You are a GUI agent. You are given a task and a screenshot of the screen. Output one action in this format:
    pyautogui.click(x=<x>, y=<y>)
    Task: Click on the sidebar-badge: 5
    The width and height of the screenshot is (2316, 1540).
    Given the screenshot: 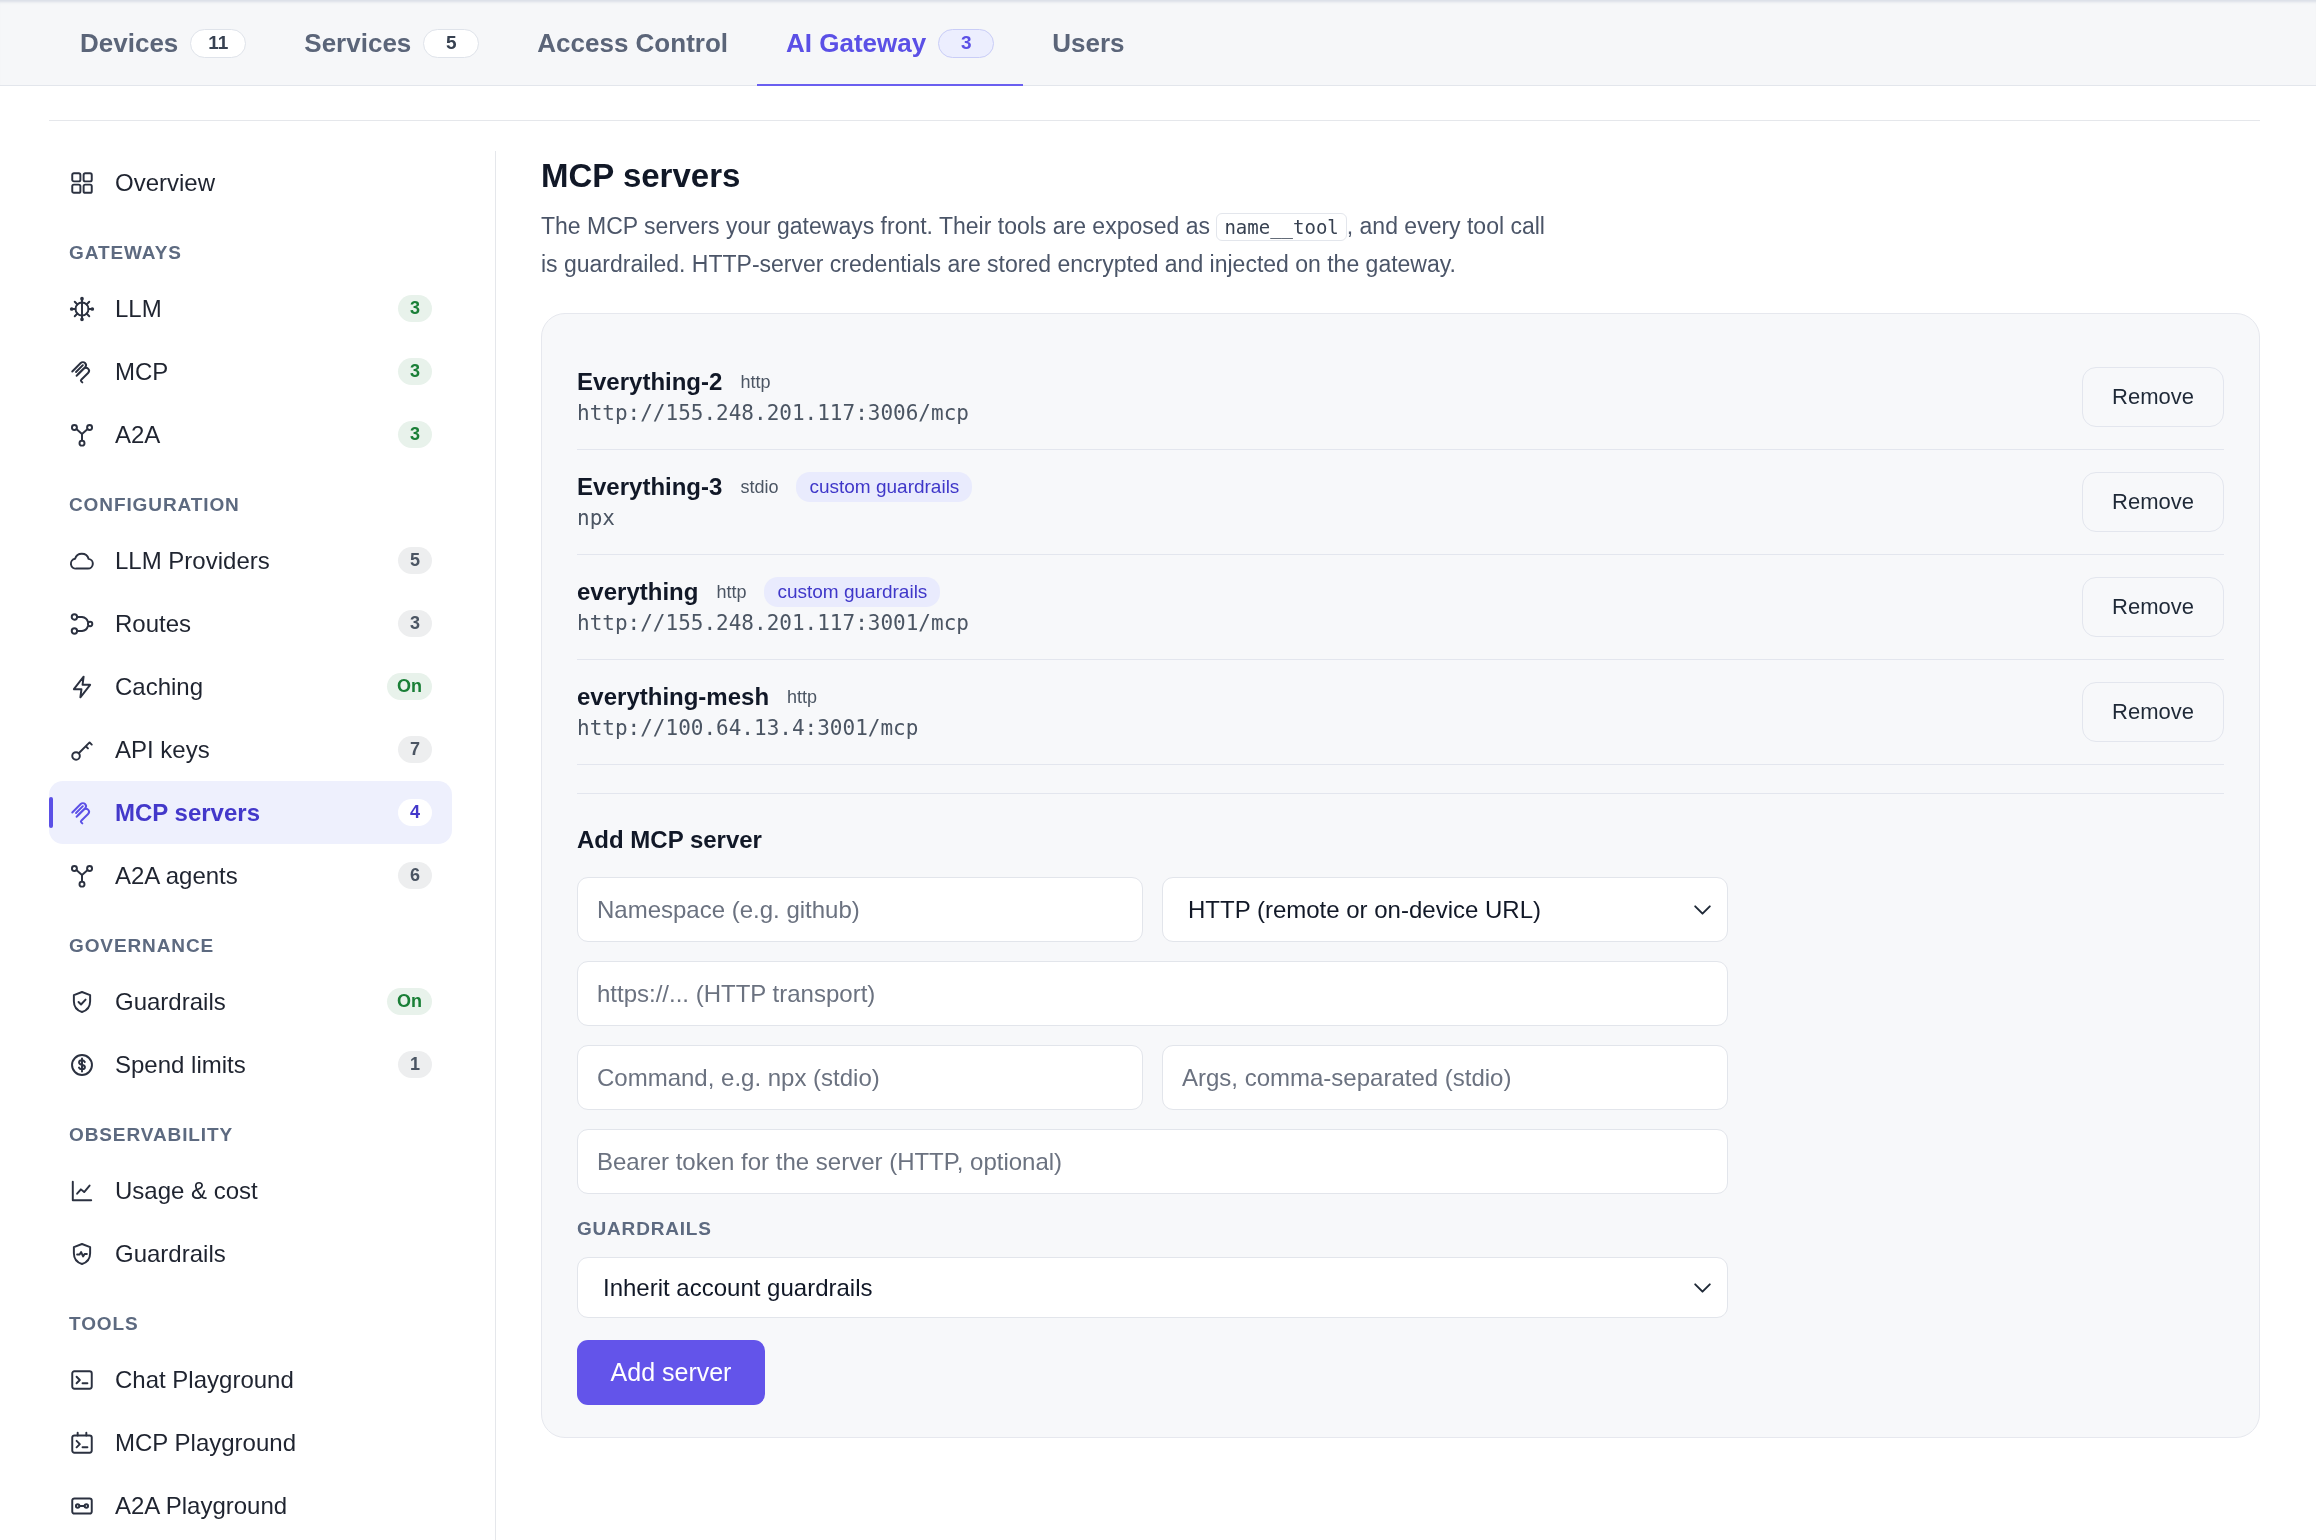 What is the action you would take?
    pyautogui.click(x=415, y=560)
    